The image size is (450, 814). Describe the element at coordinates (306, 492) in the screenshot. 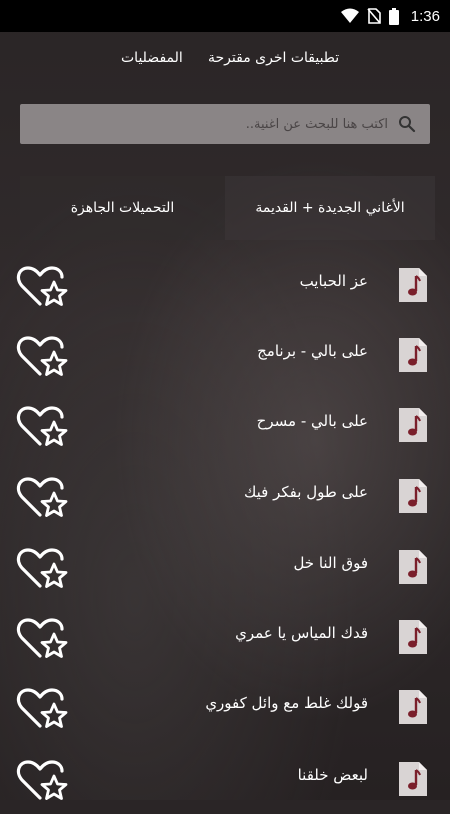

I see `song-title: على طول بفكر فيك` at that location.